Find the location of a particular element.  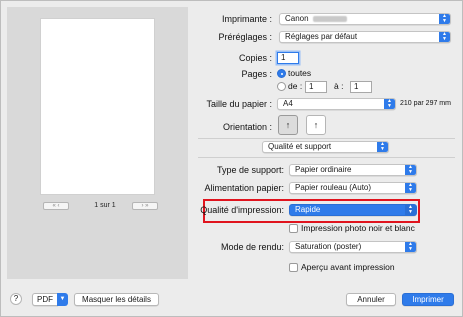

cancel-button: Annuler is located at coordinates (371, 299).